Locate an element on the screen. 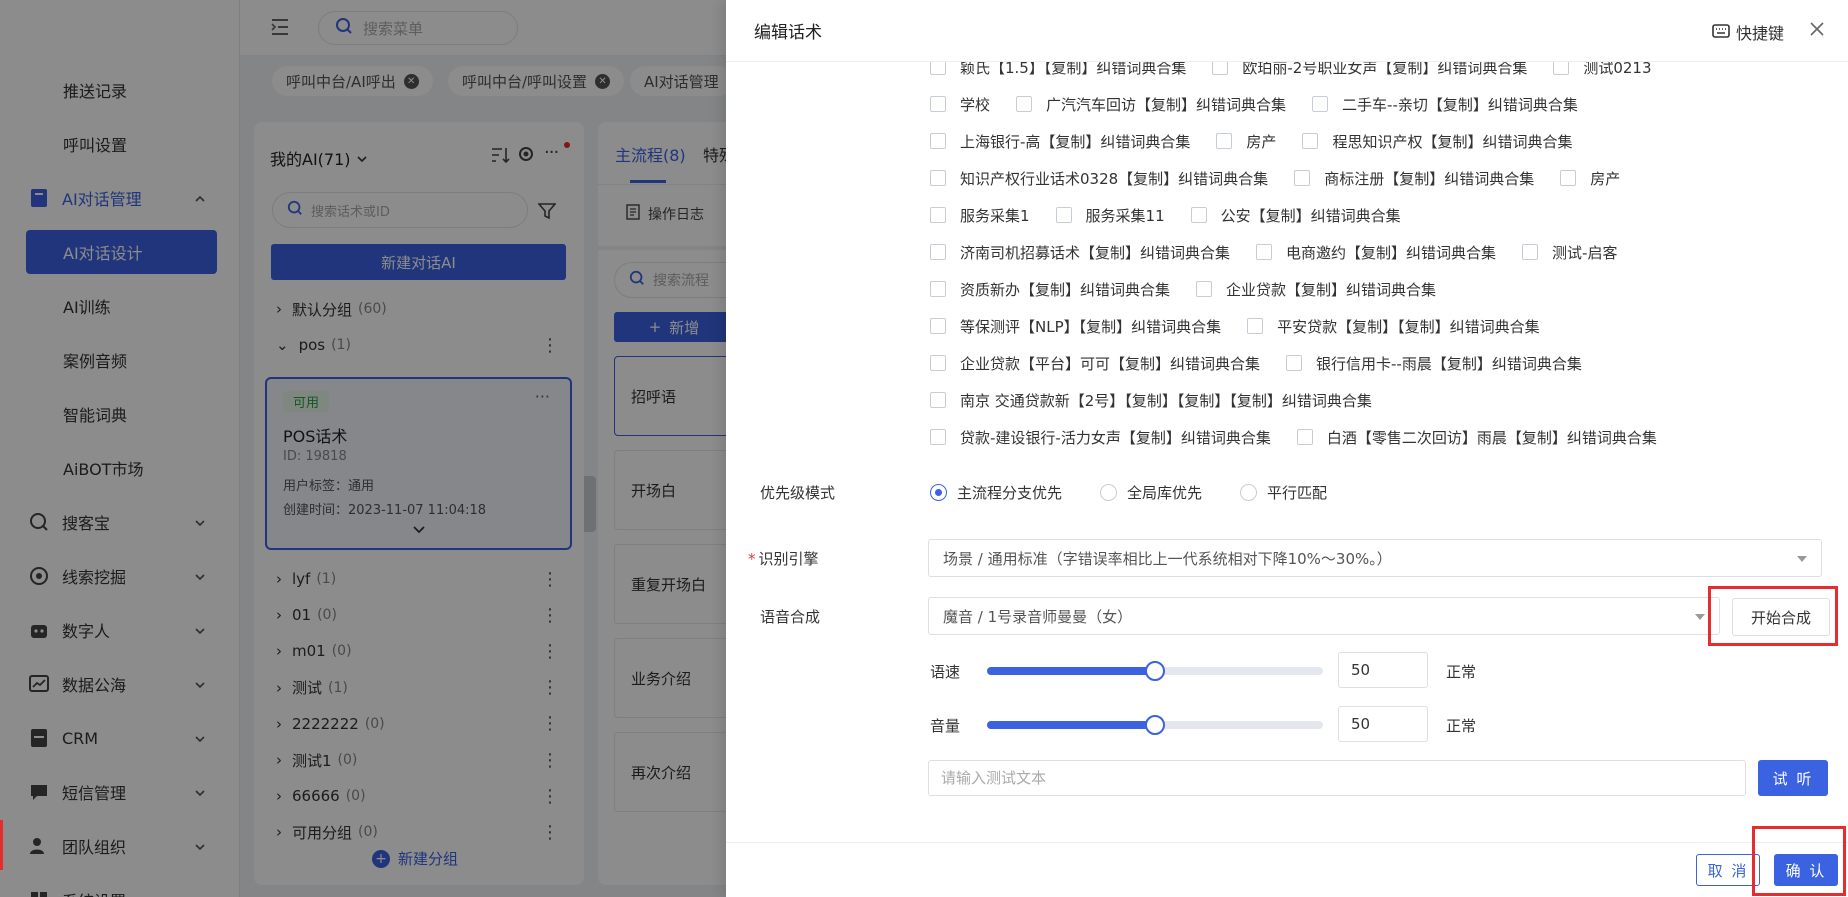 Image resolution: width=1848 pixels, height=897 pixels. dictionary-checkbox-label: 商标注册【复制】纠错词典合集 is located at coordinates (1429, 178).